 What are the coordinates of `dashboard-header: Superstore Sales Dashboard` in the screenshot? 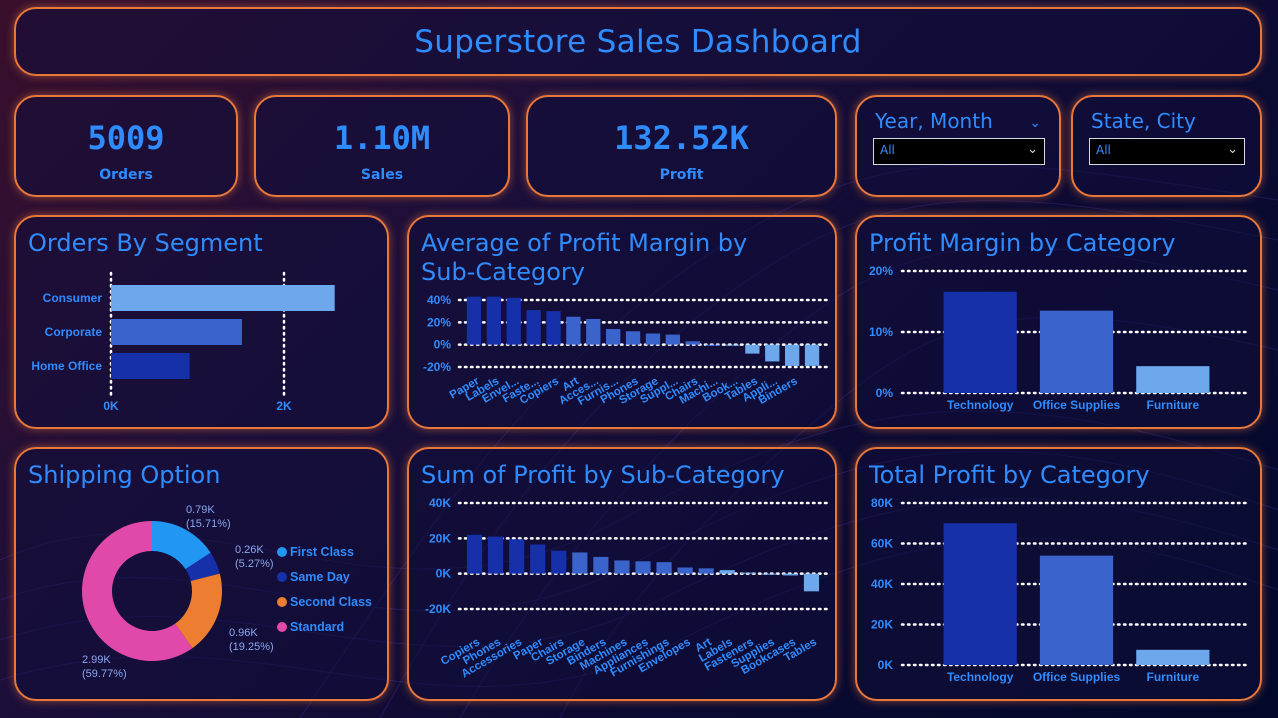 It's located at (638, 41).